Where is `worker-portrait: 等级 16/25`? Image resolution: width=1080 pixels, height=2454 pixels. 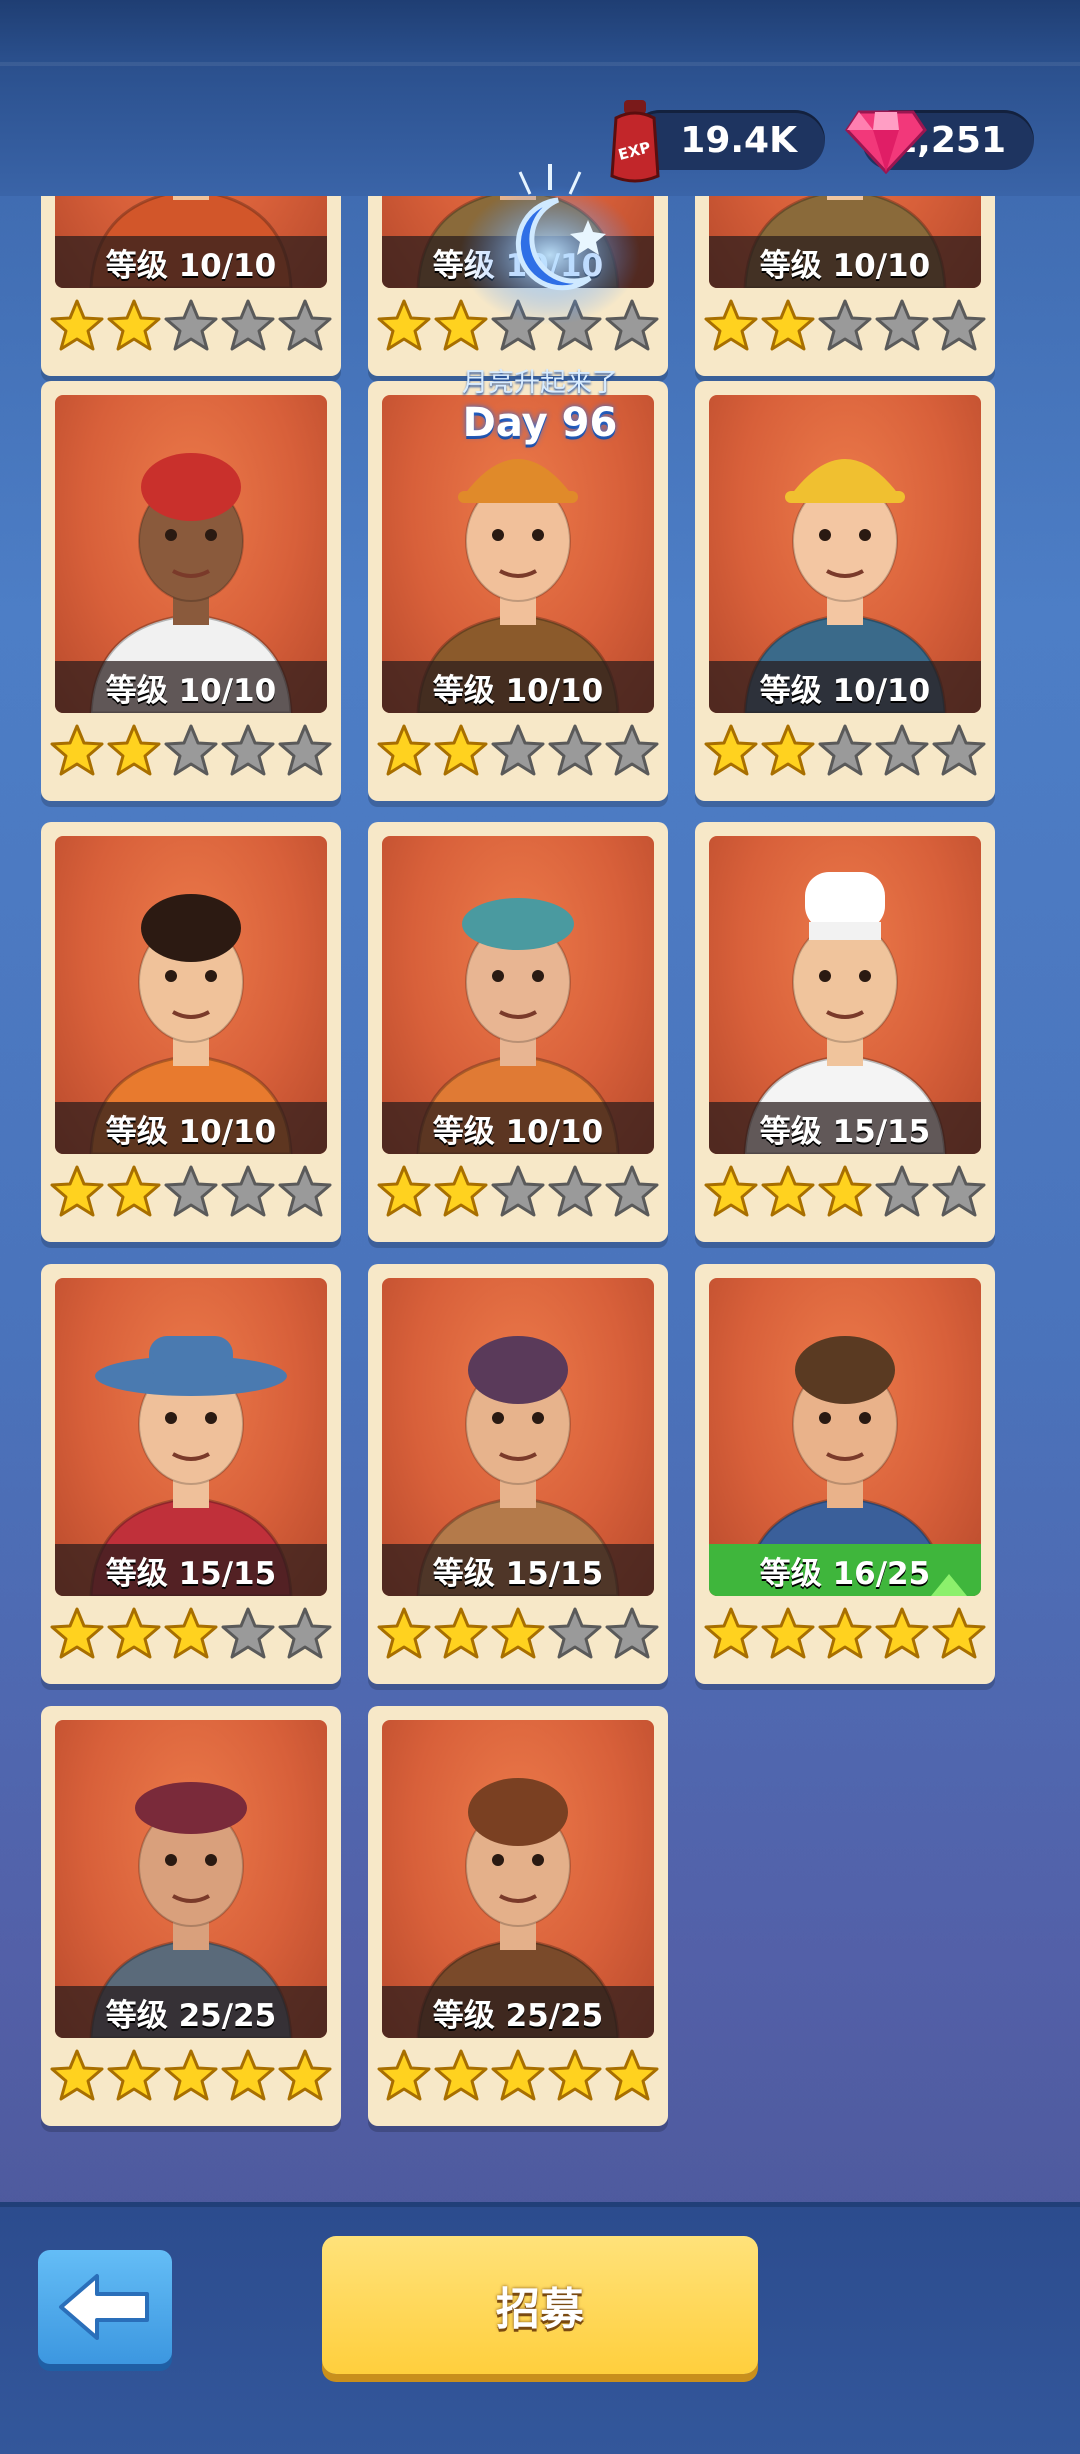 worker-portrait: 等级 16/25 is located at coordinates (845, 1437).